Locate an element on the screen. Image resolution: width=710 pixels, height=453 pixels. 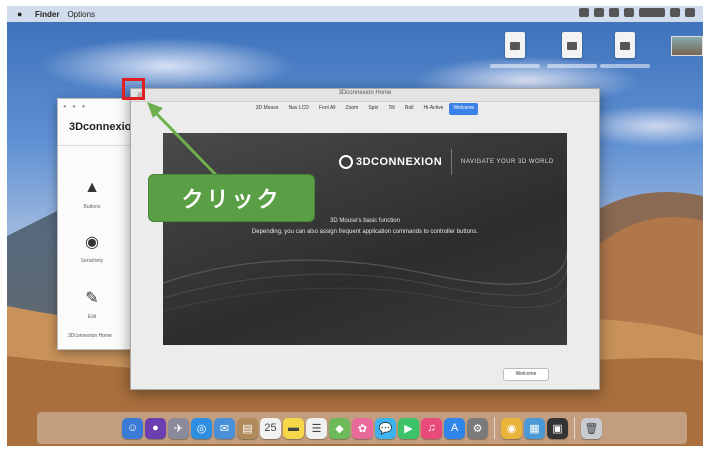
dock: ☺ ● ✈ ◎ ✉ ▤ 25 ▬ ☰ ◆ ✿ 💬 ▶ ♫ A ⚙ ◉ ▦ ▣ 🗑 is located at coordinates (362, 428).